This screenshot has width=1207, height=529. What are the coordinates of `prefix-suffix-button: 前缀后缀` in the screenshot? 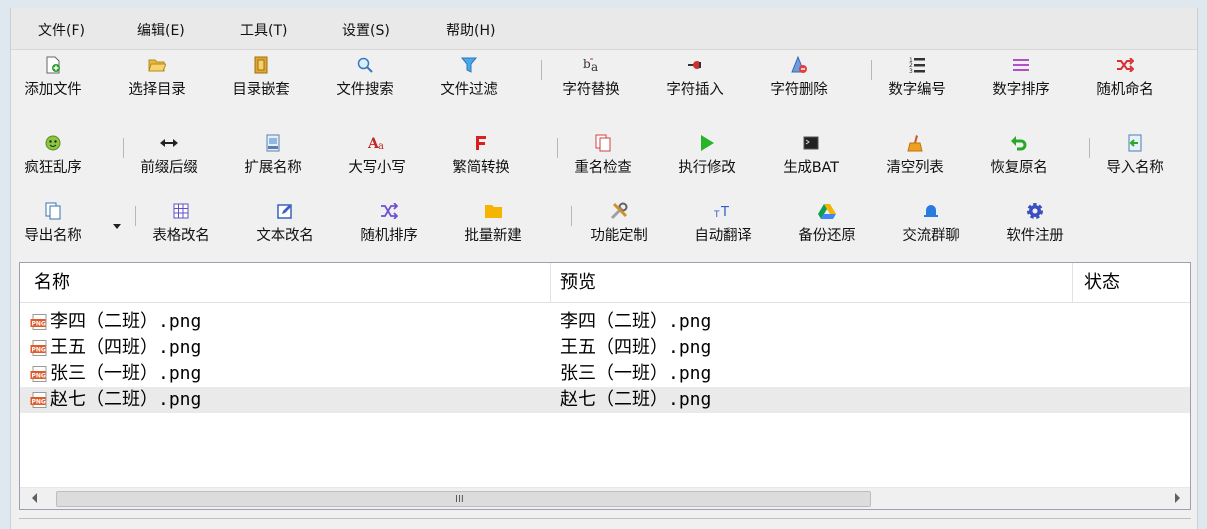 It's located at (169, 156).